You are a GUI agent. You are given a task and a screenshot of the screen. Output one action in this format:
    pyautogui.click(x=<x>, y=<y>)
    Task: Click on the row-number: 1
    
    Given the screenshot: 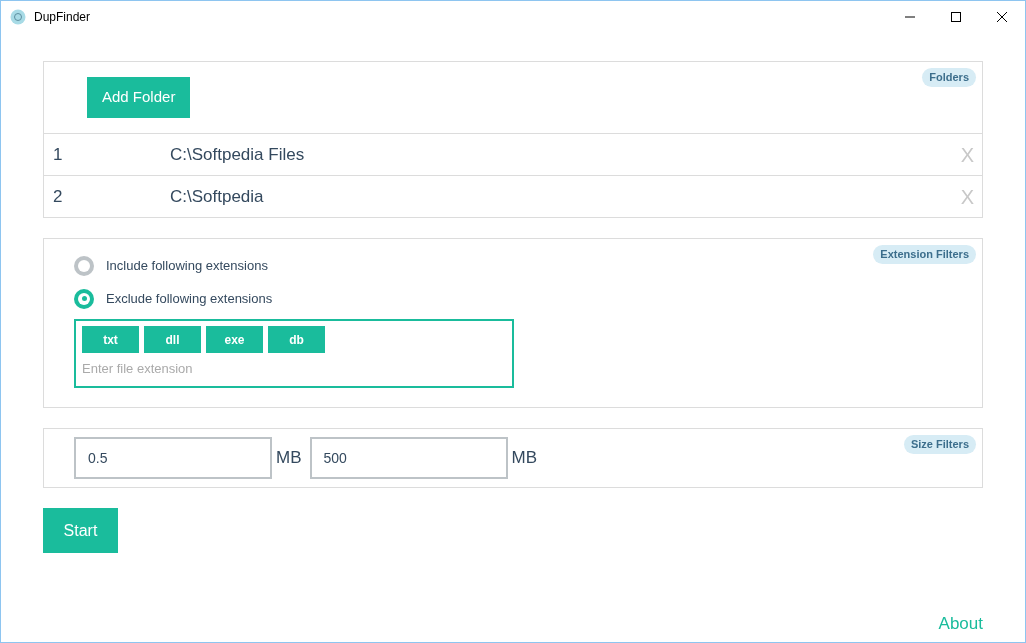 What is the action you would take?
    pyautogui.click(x=58, y=154)
    